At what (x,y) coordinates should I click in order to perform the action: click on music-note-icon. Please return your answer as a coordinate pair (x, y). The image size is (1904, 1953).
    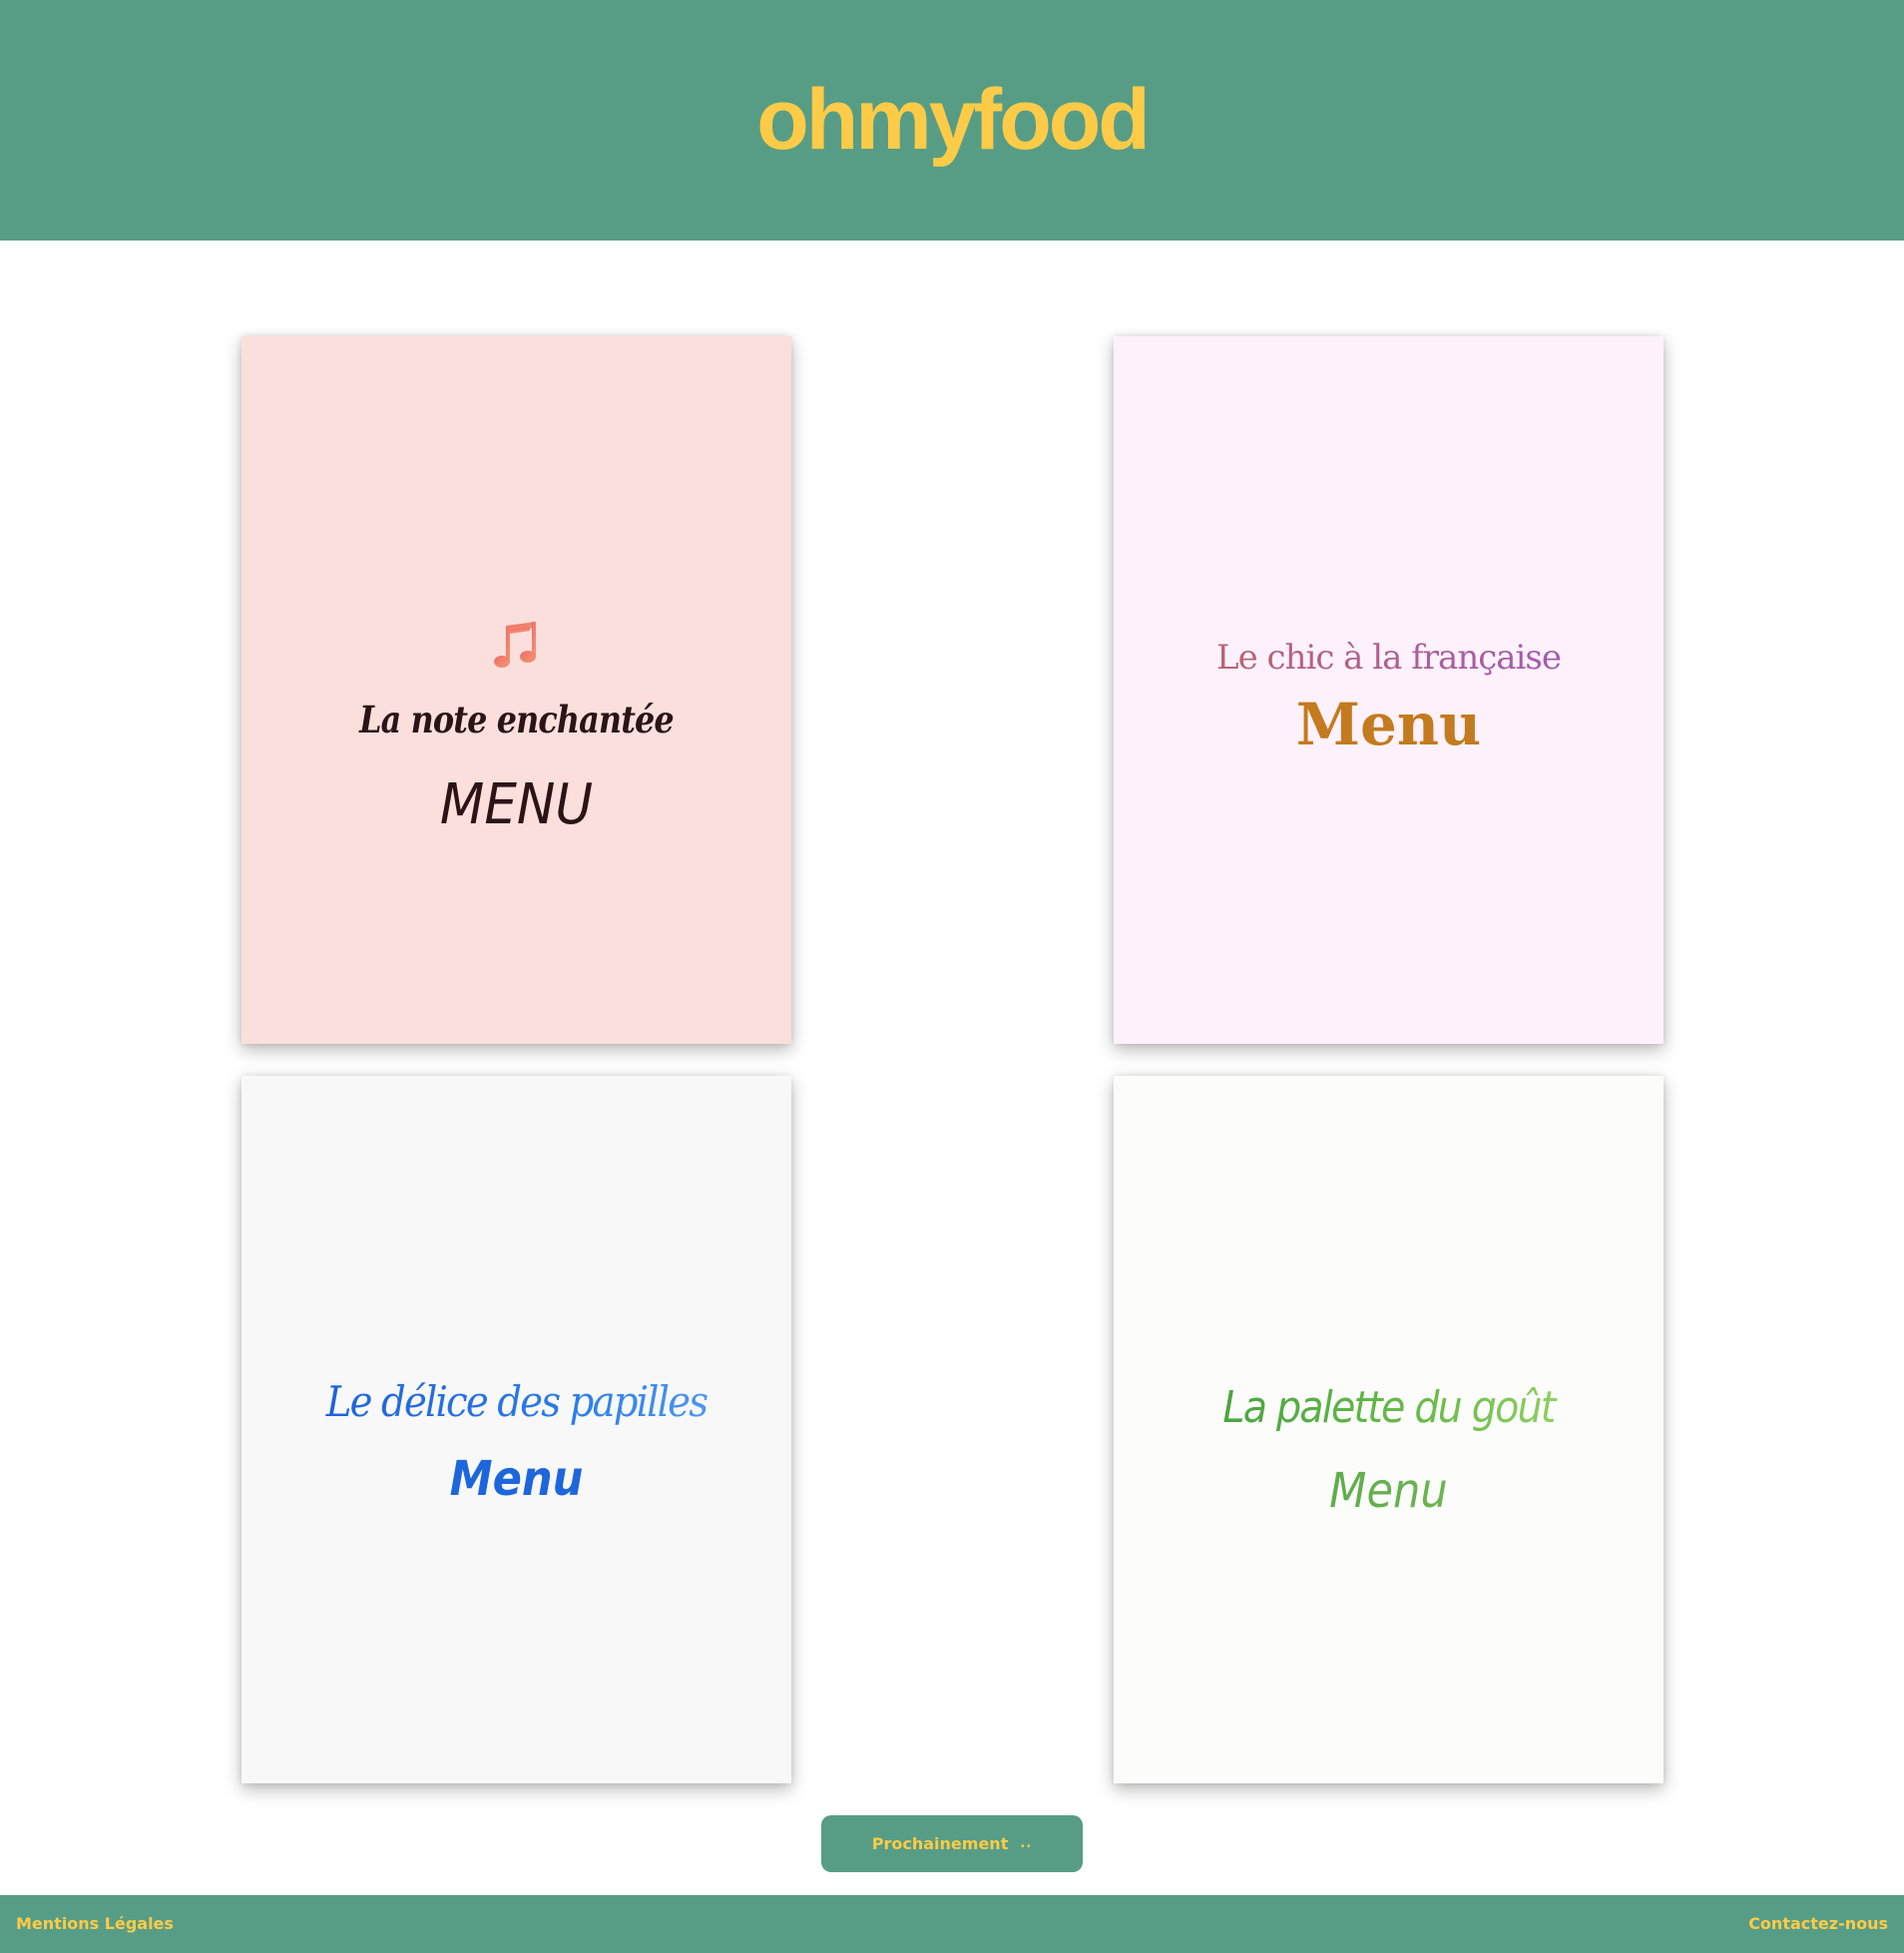
    Looking at the image, I should click on (516, 648).